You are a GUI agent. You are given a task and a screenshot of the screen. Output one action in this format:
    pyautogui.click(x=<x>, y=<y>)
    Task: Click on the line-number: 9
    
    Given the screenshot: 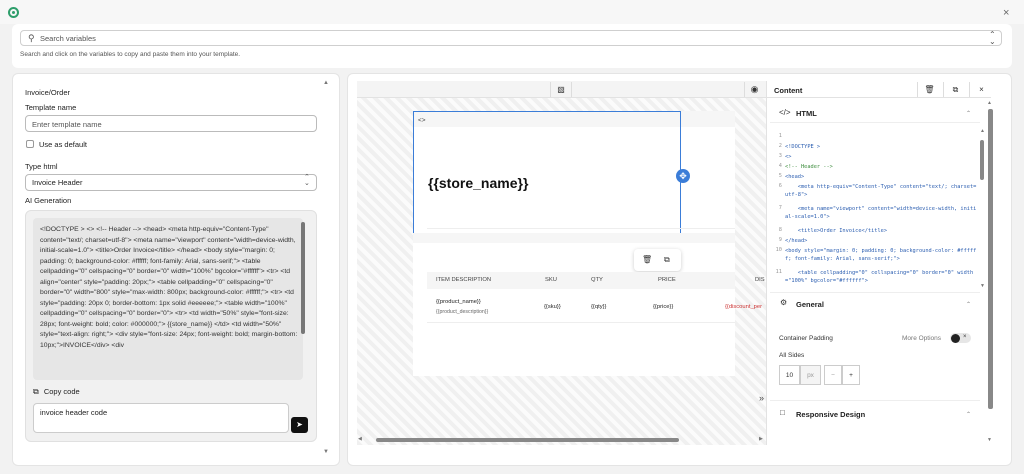 What is the action you would take?
    pyautogui.click(x=780, y=240)
    